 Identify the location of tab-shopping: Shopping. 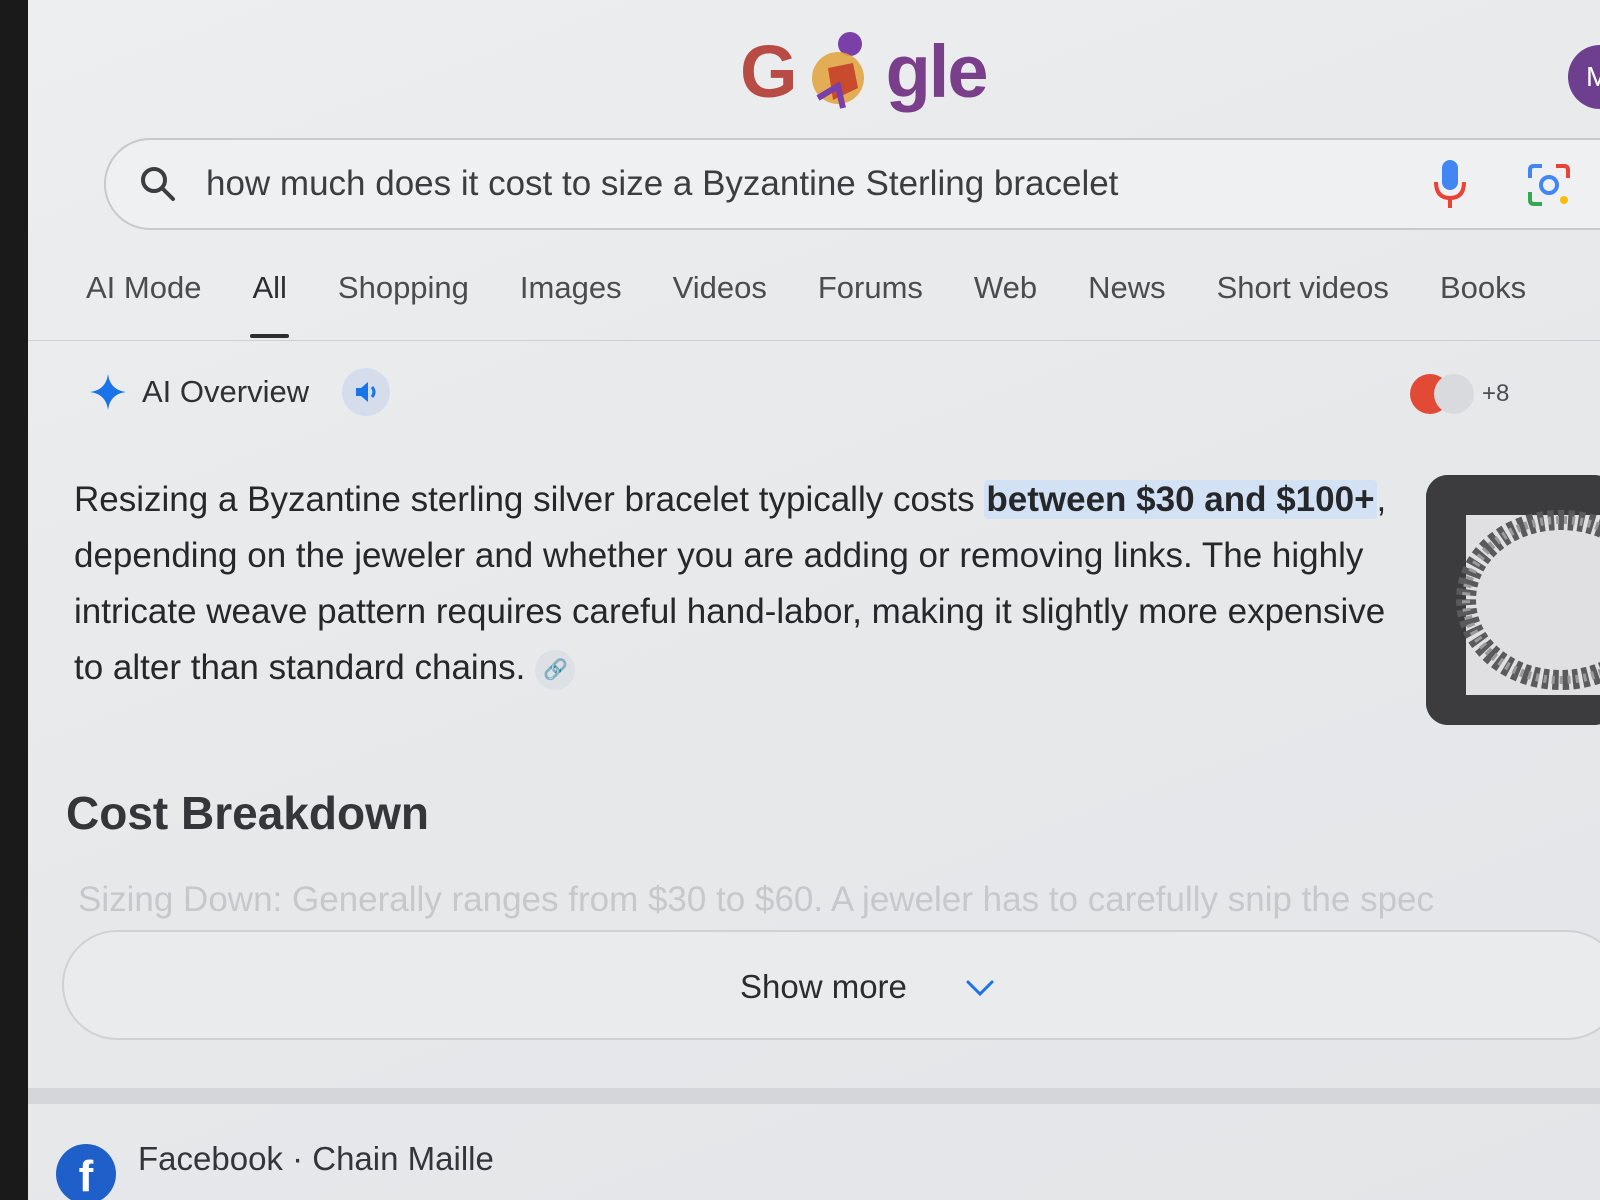
(403, 295).